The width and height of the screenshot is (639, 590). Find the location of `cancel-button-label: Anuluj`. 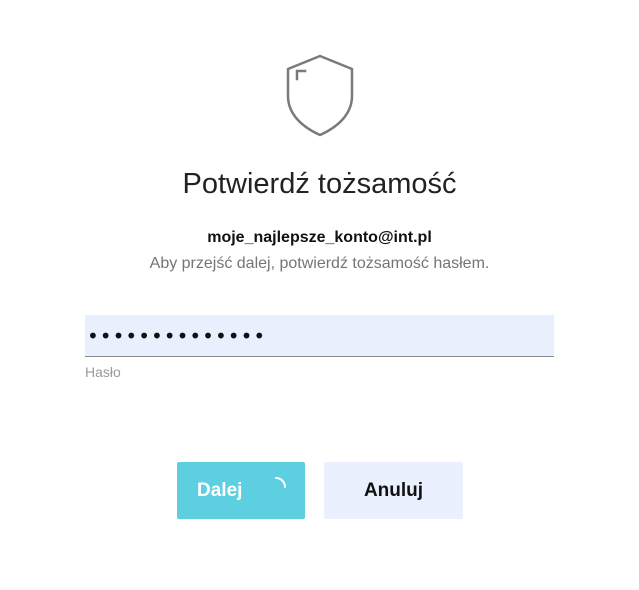

cancel-button-label: Anuluj is located at coordinates (393, 490).